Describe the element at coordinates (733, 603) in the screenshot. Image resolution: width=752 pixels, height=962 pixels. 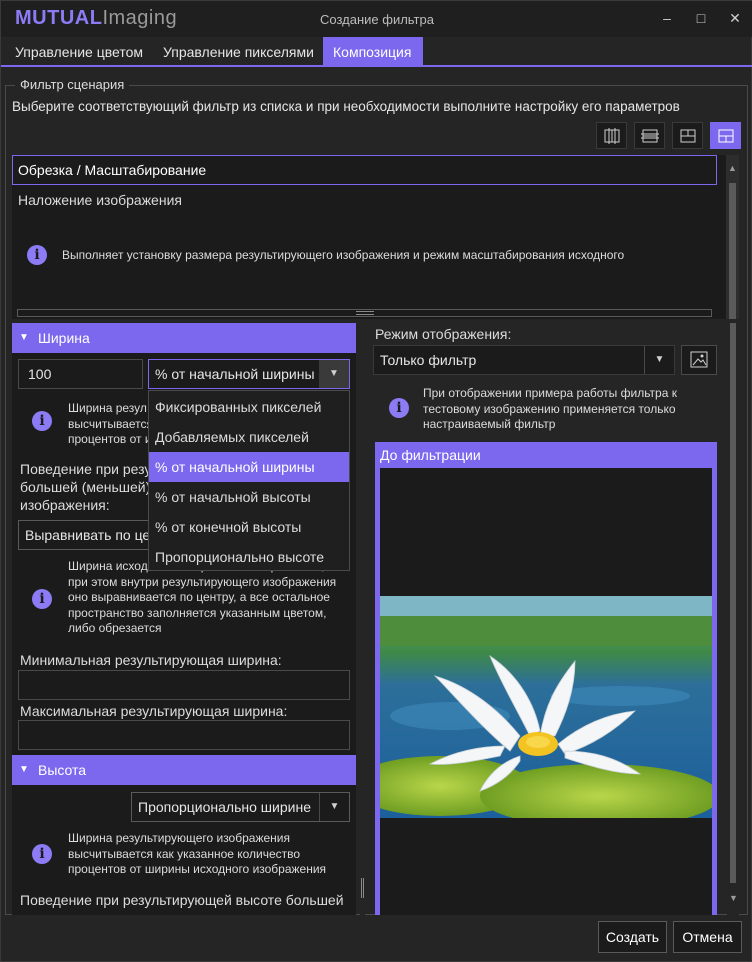
I see `main-scrollbar-thumb` at that location.